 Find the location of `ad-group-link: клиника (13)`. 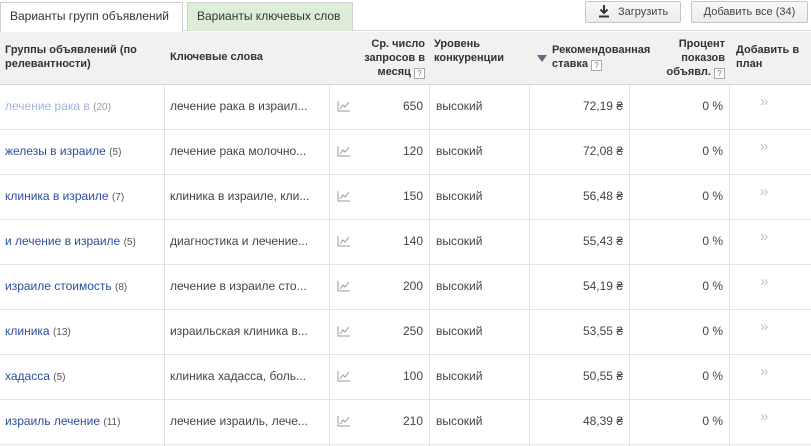

ad-group-link: клиника (13) is located at coordinates (84, 332).